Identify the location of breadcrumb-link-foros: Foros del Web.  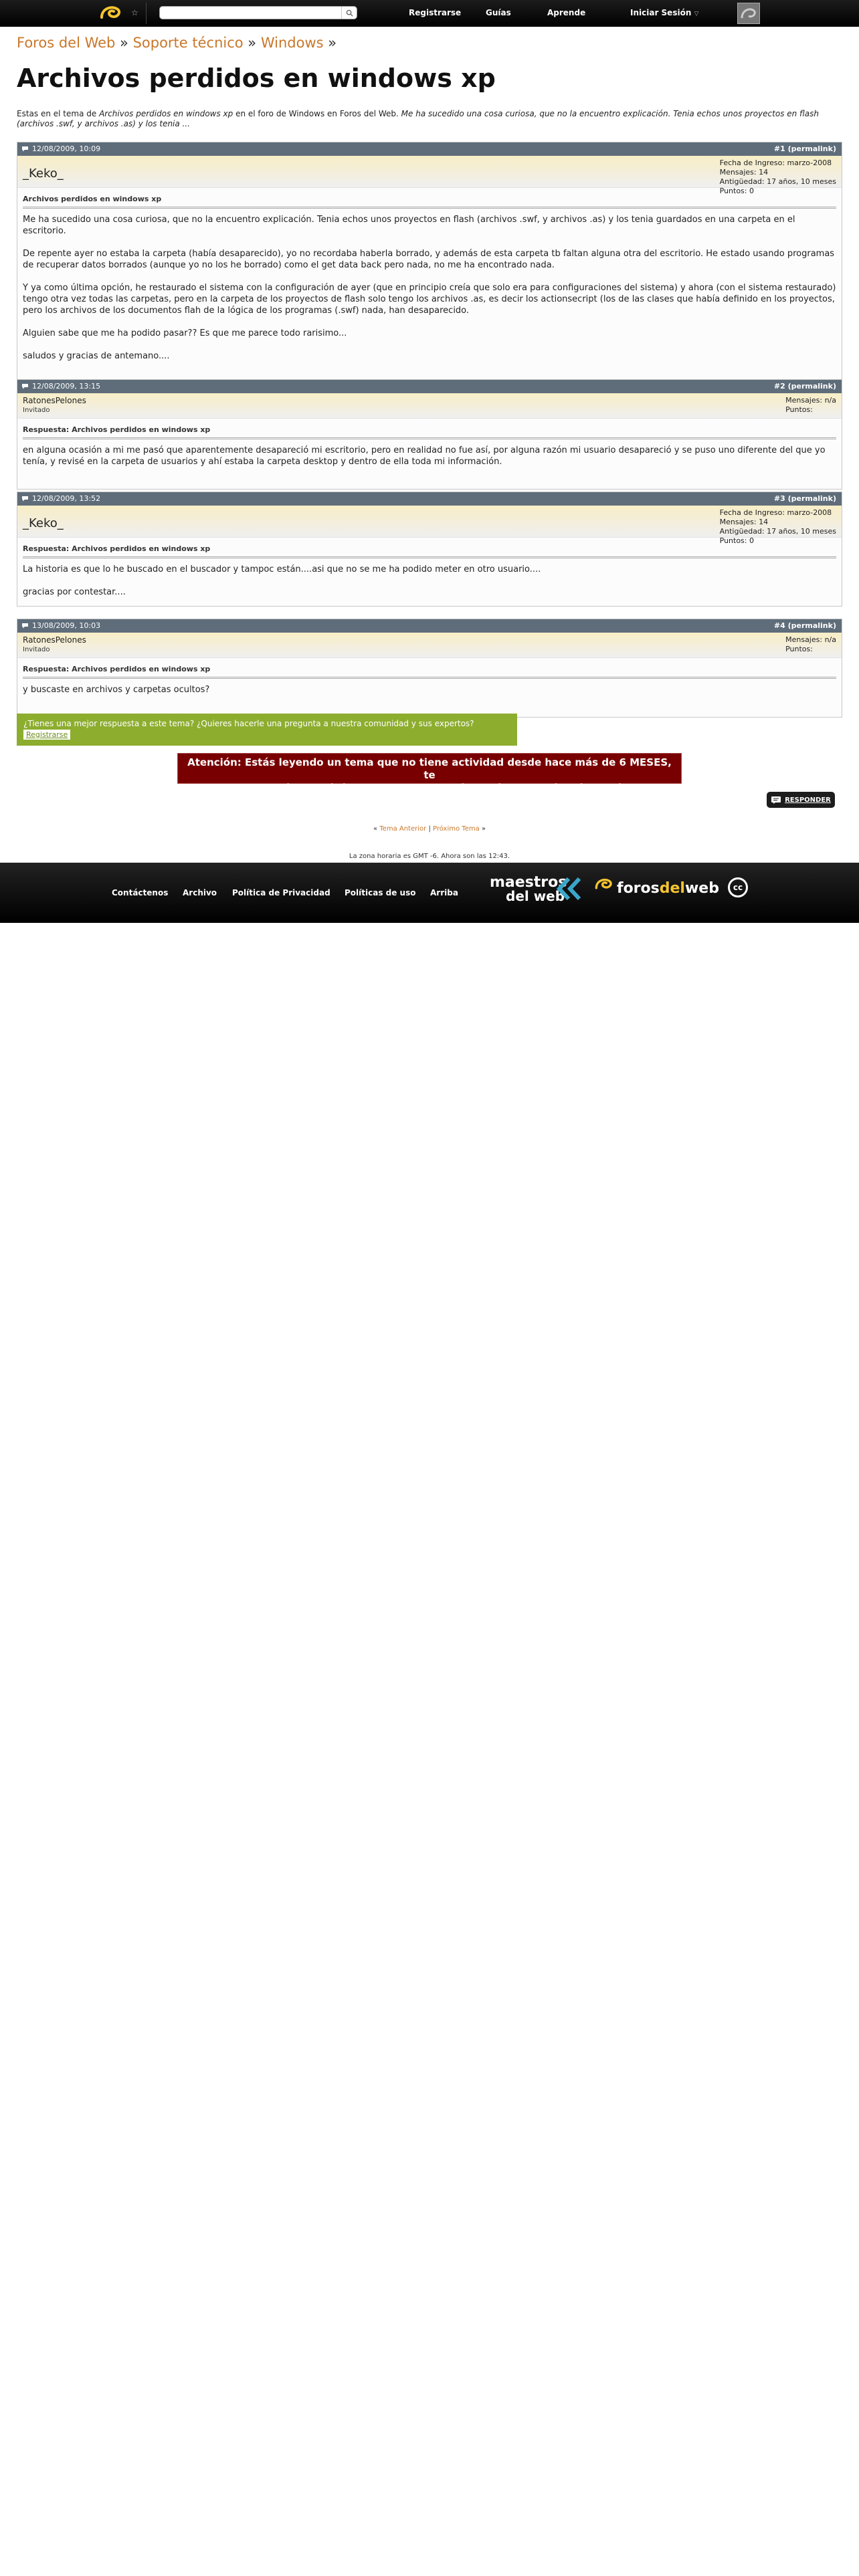
(66, 43).